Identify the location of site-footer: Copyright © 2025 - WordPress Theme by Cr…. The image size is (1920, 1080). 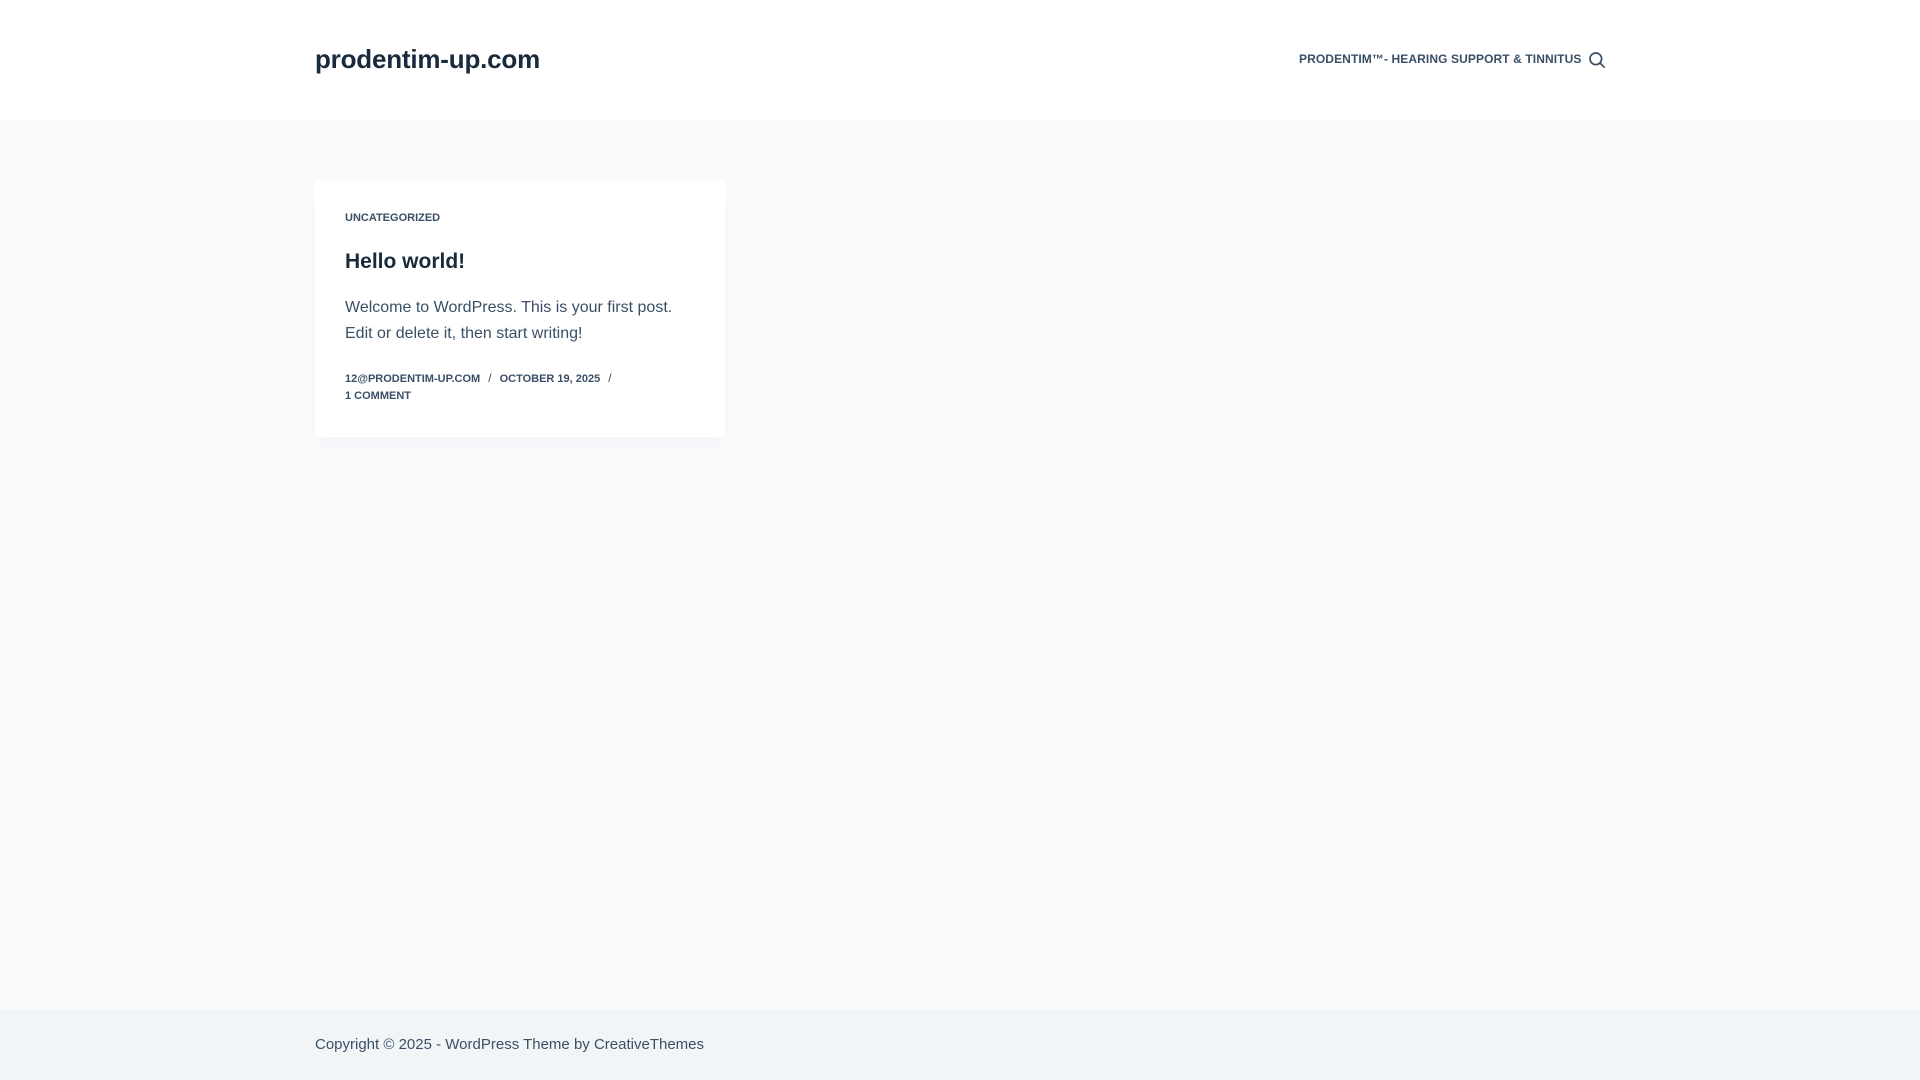
(960, 1045).